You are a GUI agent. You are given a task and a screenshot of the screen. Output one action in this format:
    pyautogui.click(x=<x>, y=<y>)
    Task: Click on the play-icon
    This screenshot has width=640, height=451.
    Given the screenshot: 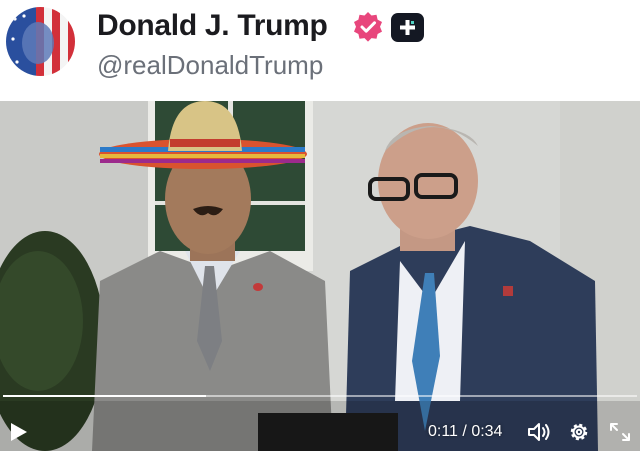 What is the action you would take?
    pyautogui.click(x=19, y=432)
    